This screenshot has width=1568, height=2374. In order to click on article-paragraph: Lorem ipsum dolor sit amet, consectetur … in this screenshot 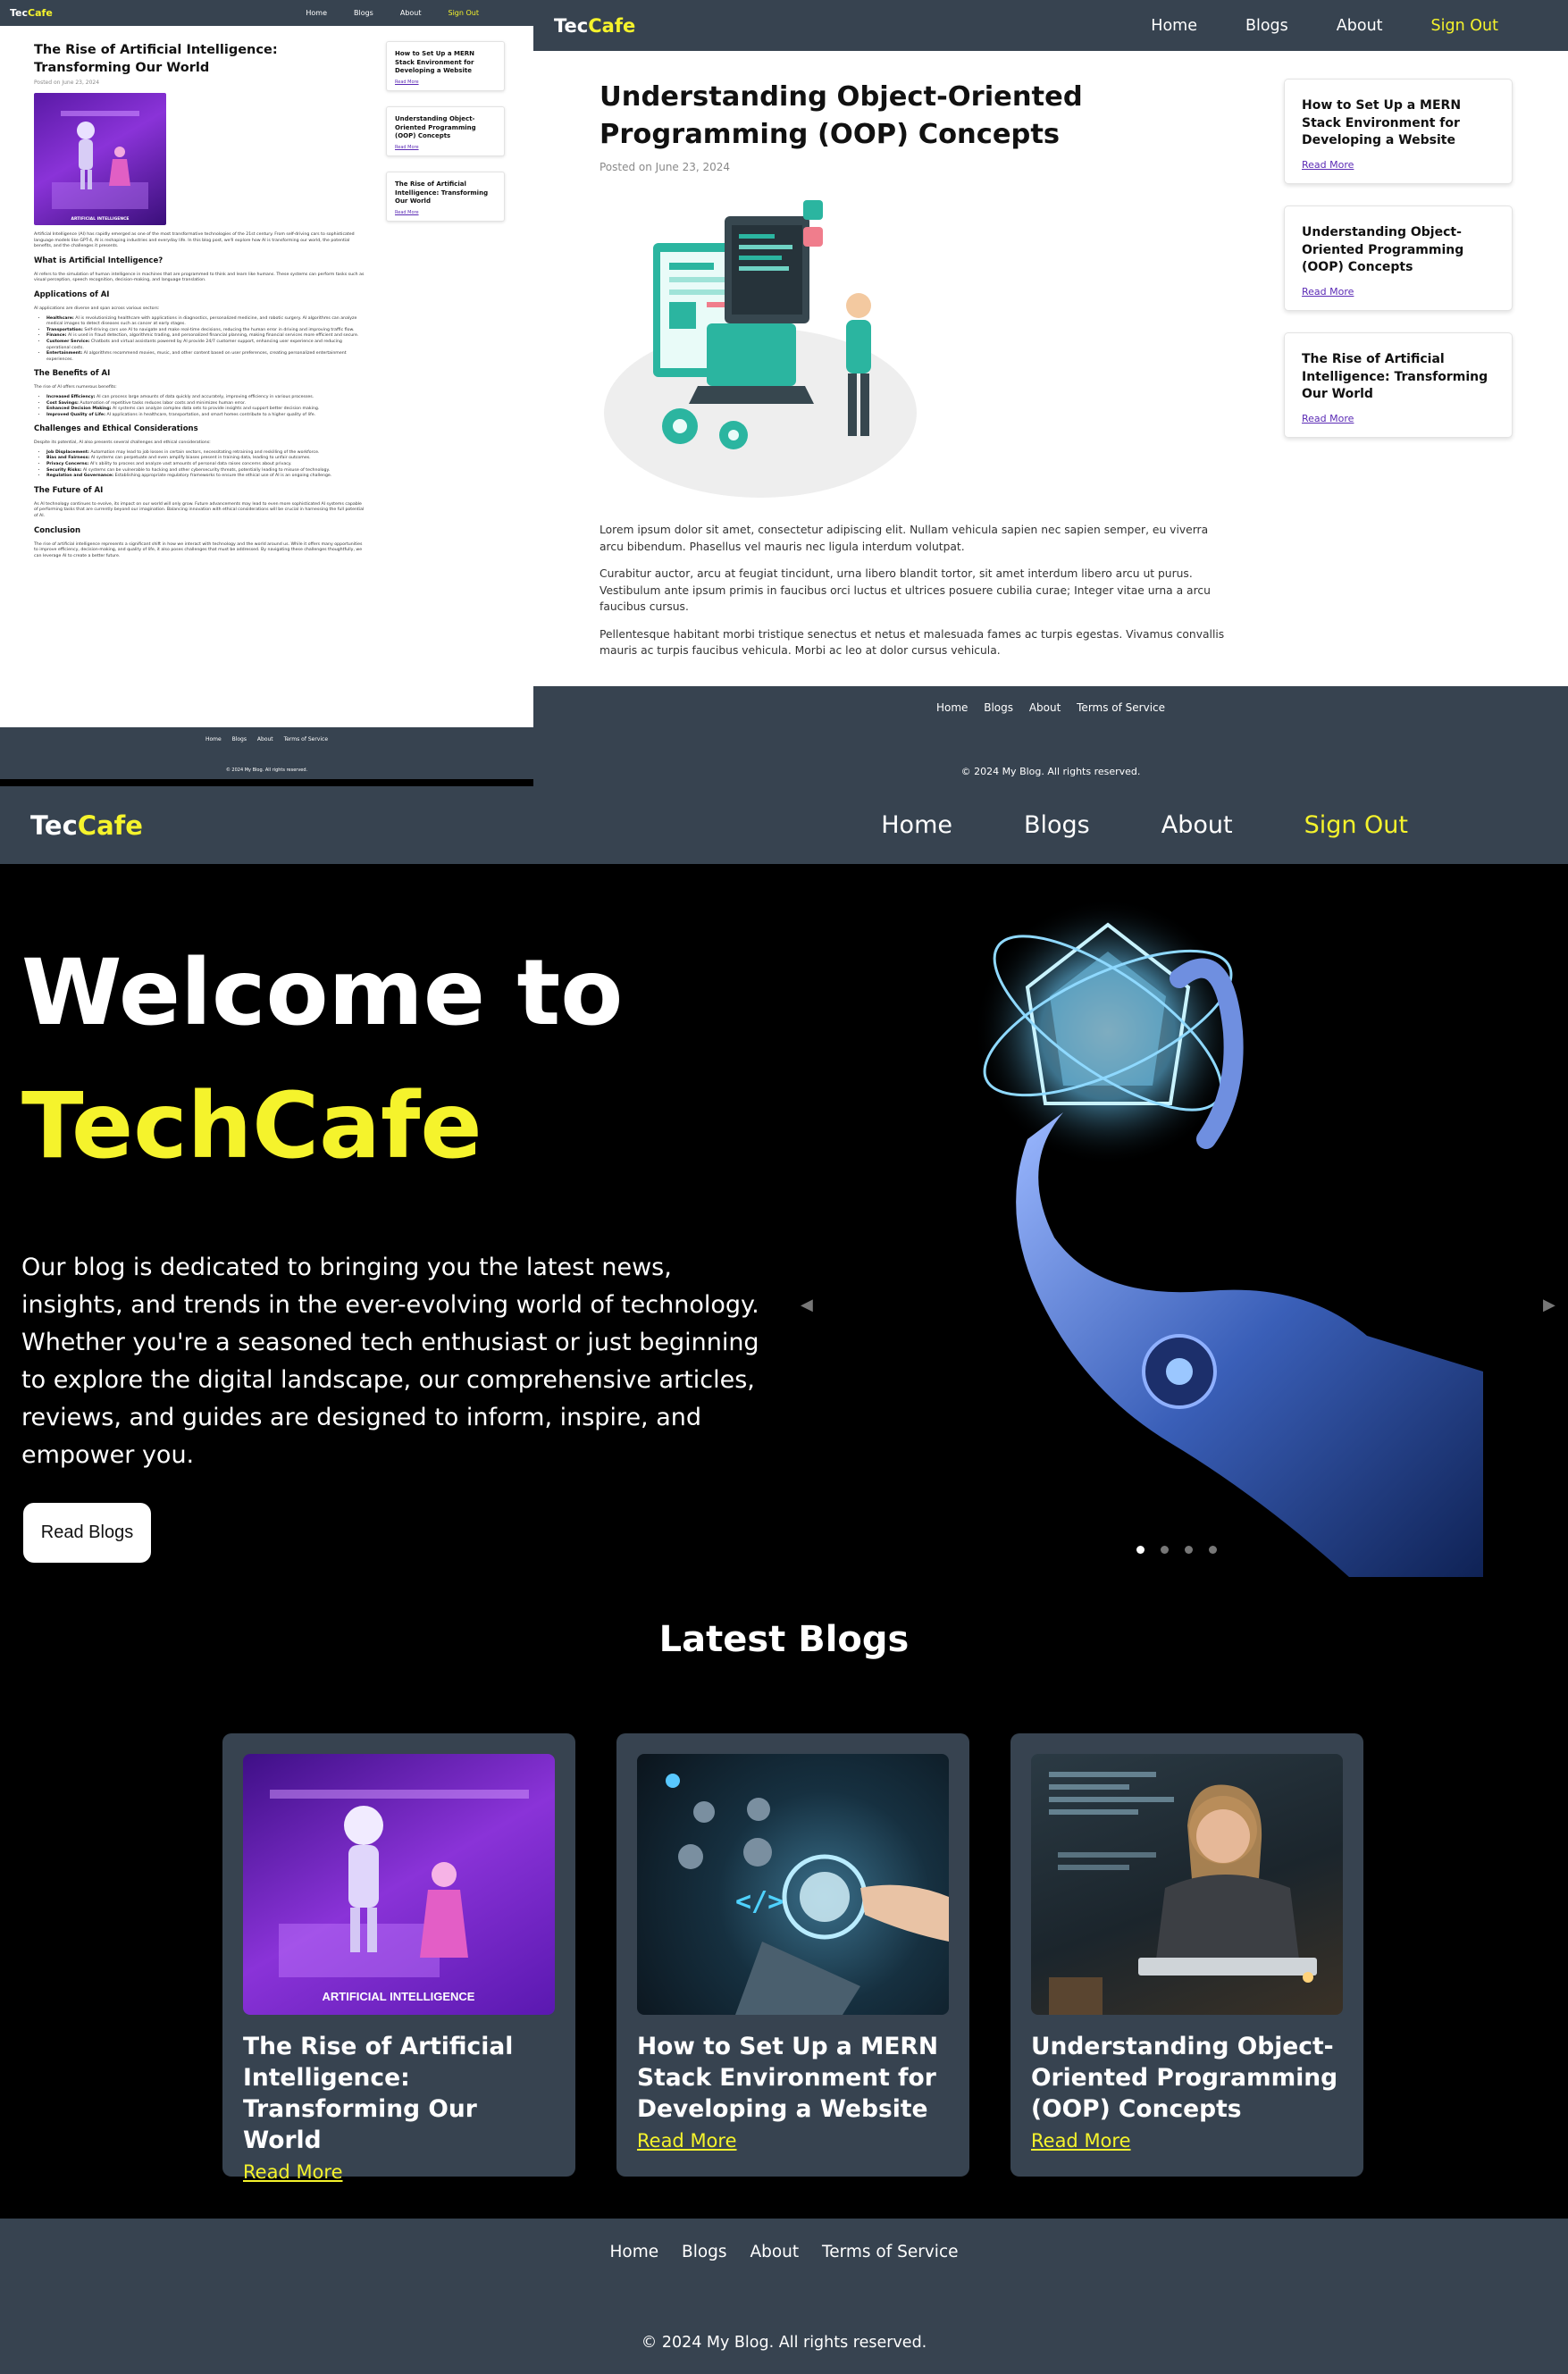, I will do `click(904, 539)`.